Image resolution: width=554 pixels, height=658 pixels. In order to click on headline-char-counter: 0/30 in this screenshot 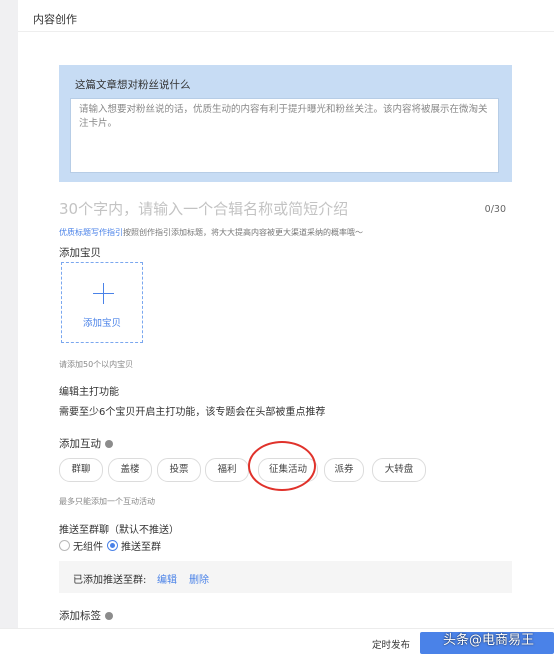, I will do `click(495, 209)`.